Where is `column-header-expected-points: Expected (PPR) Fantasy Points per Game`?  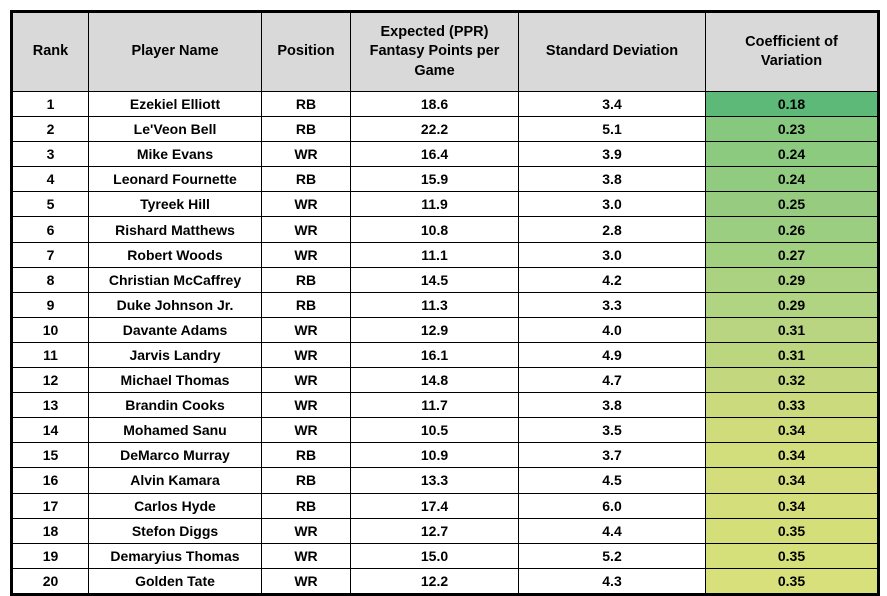
column-header-expected-points: Expected (PPR) Fantasy Points per Game is located at coordinates (434, 51).